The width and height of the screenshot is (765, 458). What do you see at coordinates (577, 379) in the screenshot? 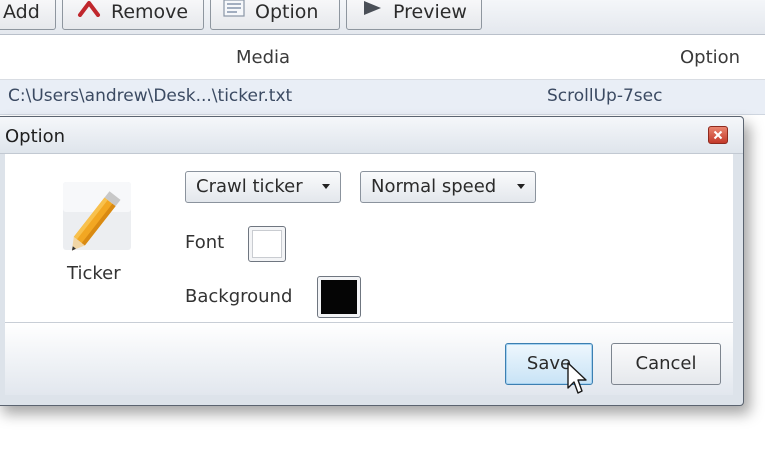
I see `mouse-cursor-icon` at bounding box center [577, 379].